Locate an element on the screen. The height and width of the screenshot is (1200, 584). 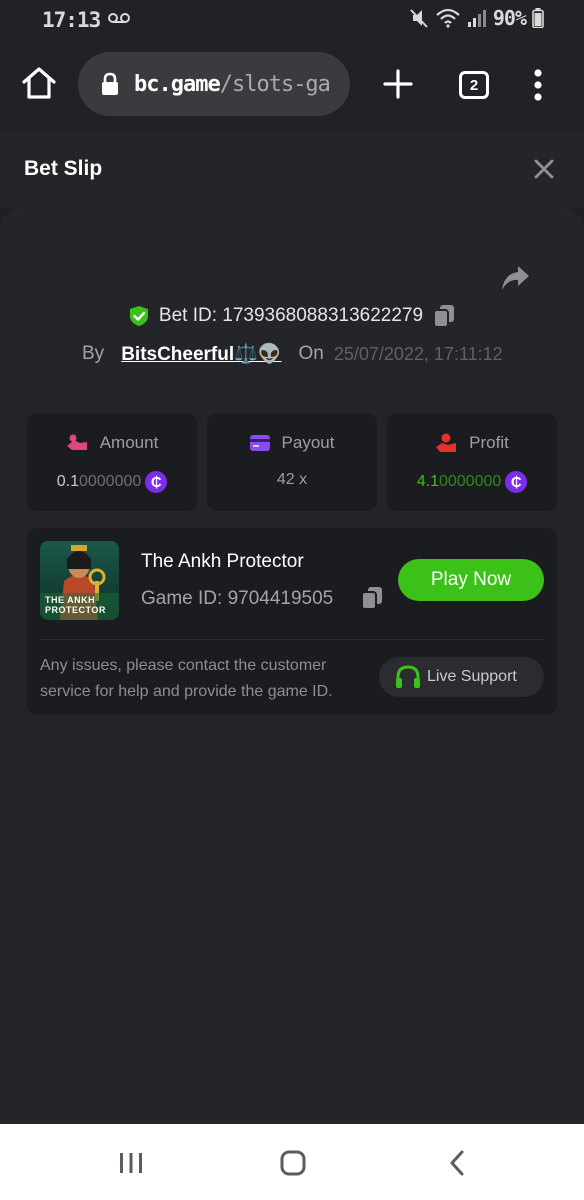
bet-slip-header: Bet Slip is located at coordinates (292, 170).